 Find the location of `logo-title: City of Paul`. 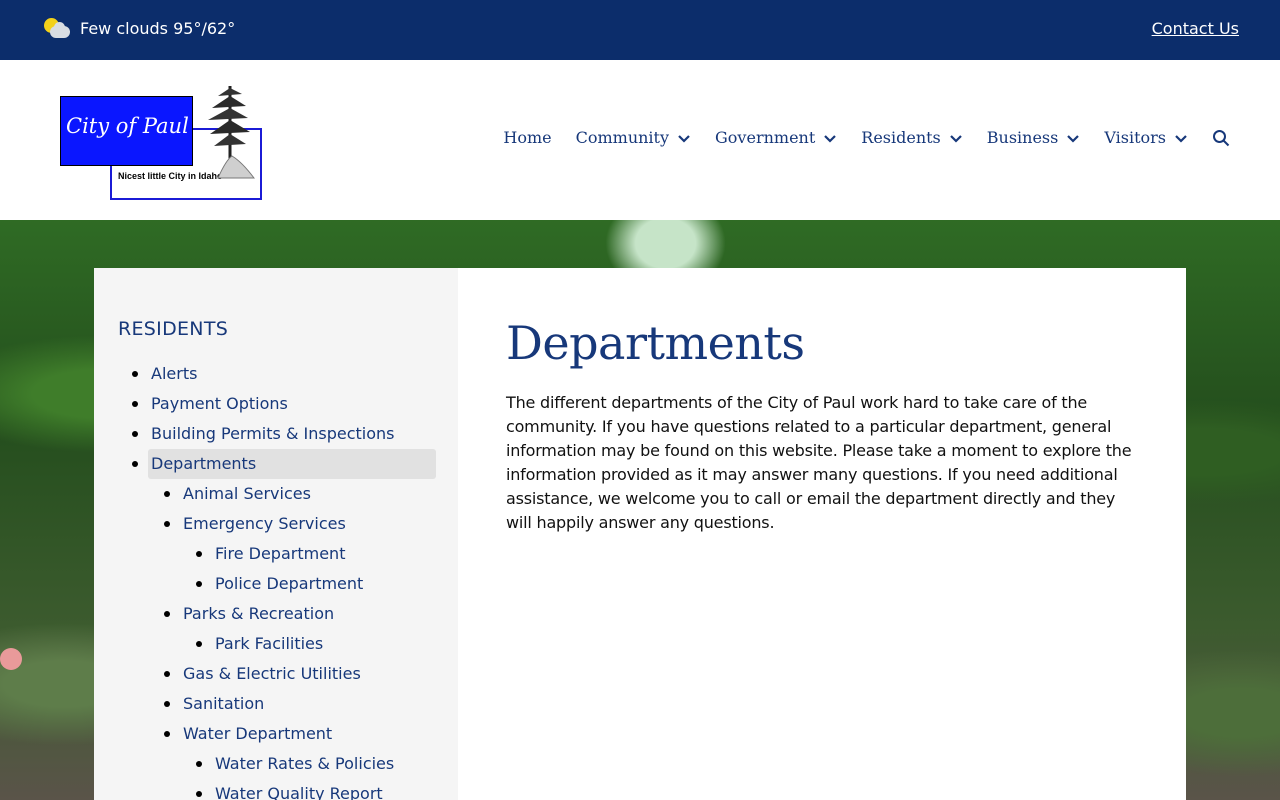

logo-title: City of Paul is located at coordinates (127, 126).